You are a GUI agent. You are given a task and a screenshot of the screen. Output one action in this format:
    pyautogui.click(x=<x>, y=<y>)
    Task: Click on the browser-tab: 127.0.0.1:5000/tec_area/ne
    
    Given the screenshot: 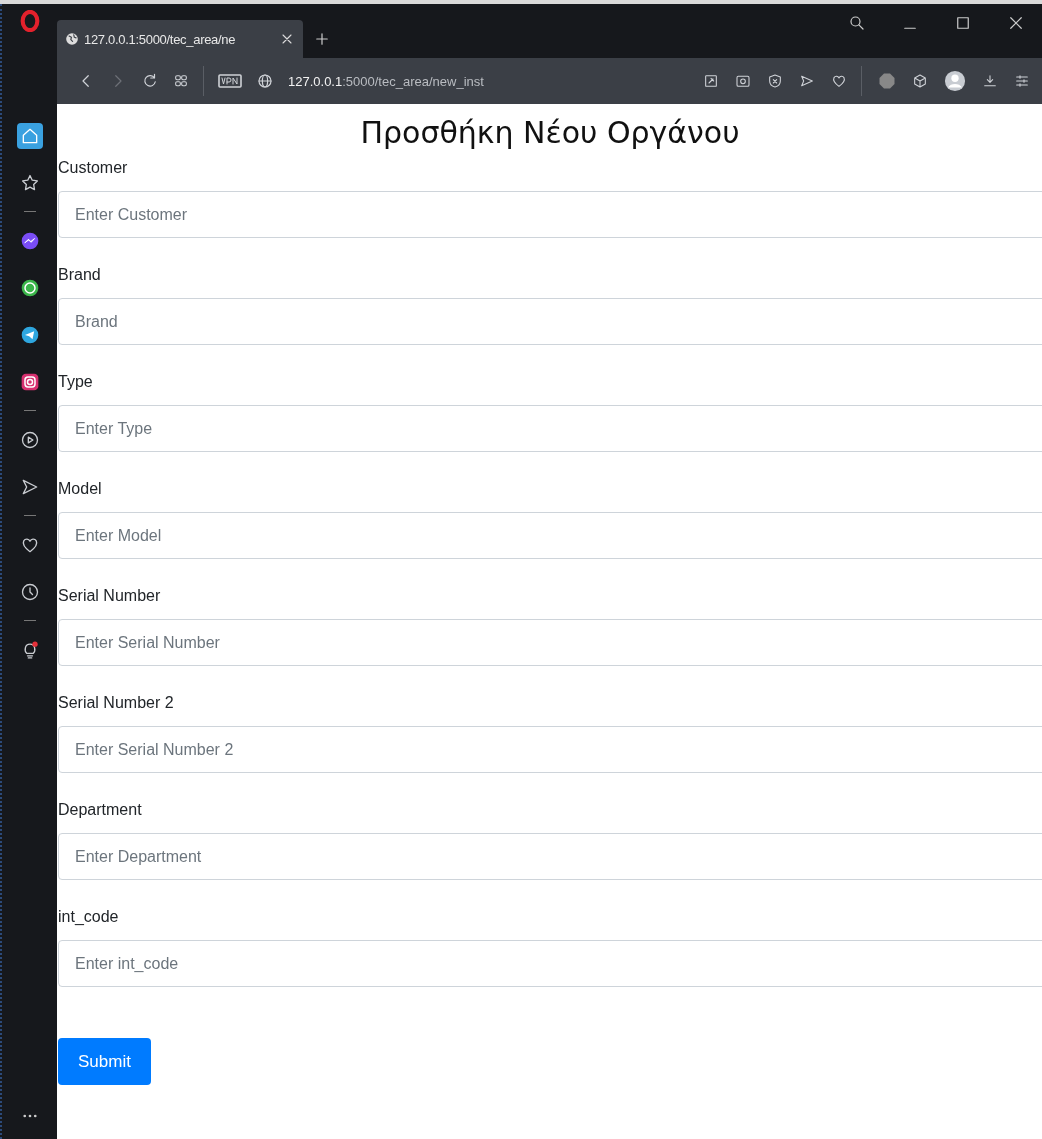 What is the action you would take?
    pyautogui.click(x=180, y=39)
    